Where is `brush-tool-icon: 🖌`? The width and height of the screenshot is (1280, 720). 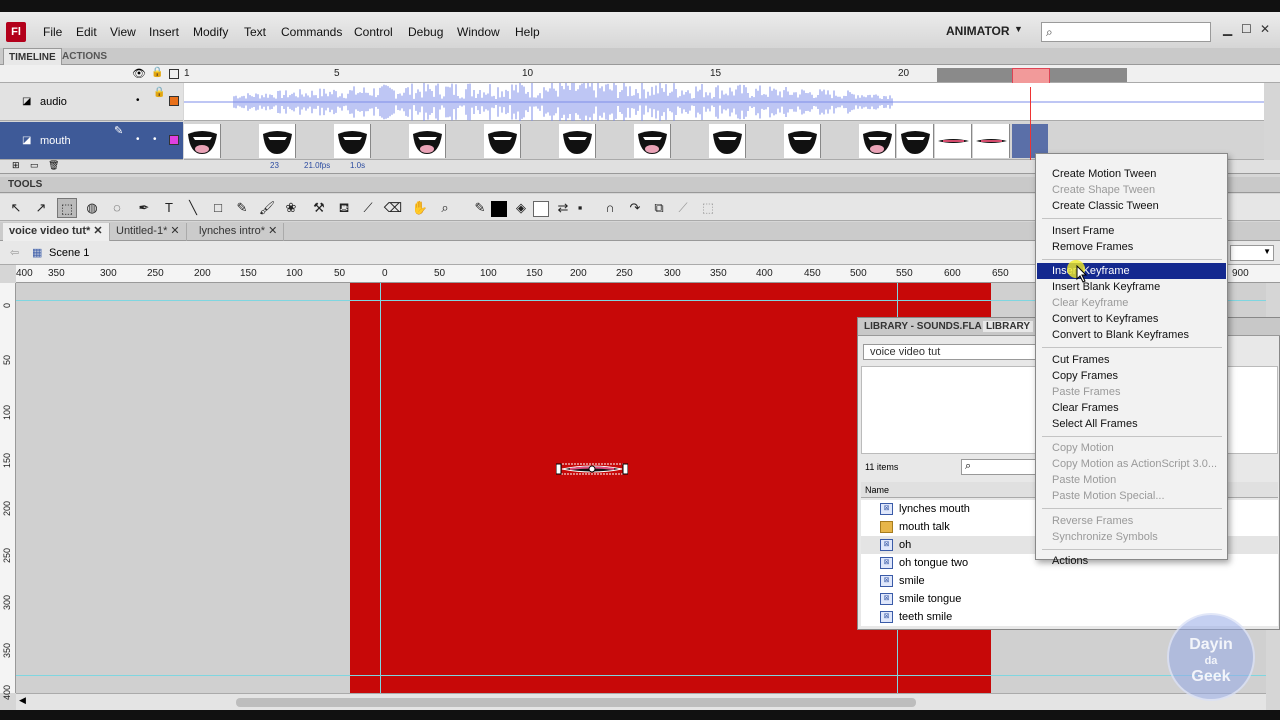 brush-tool-icon: 🖌 is located at coordinates (267, 208).